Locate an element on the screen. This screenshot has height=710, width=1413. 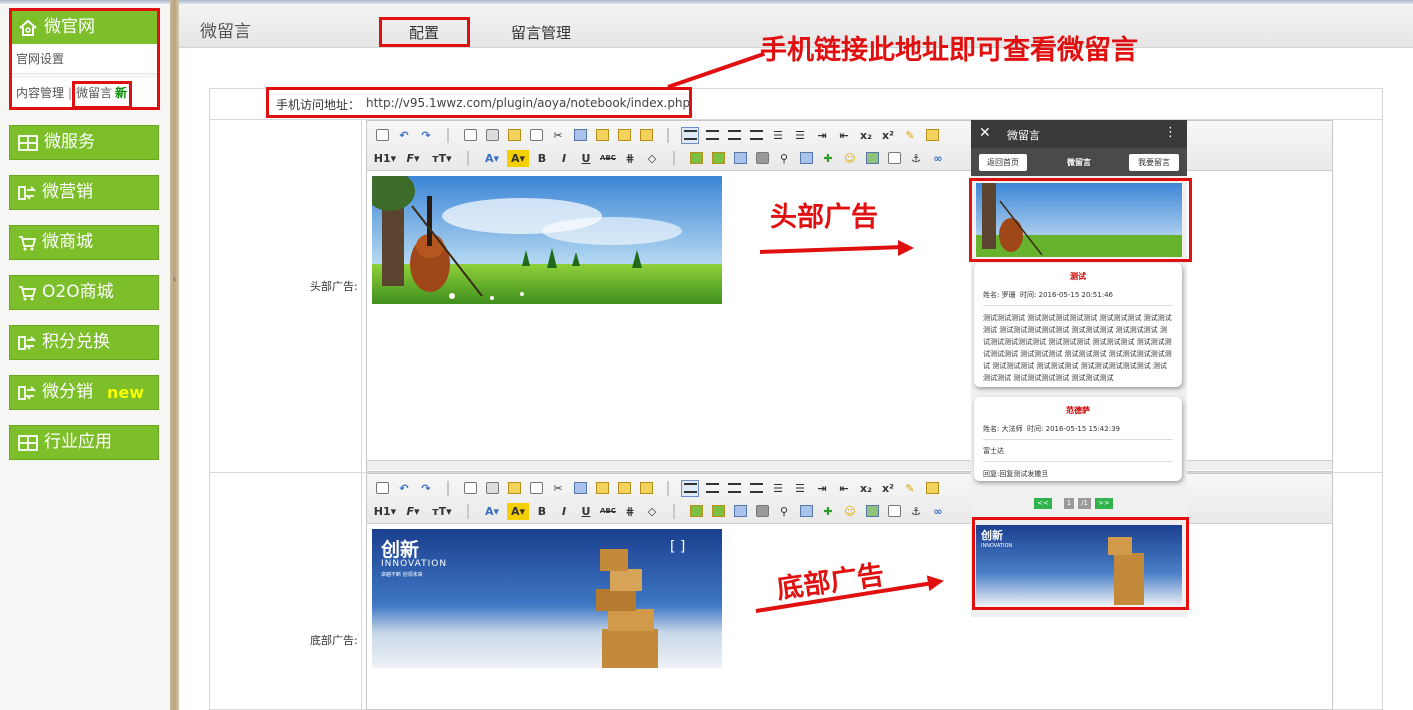
font-size-dropdown: тT ▾ is located at coordinates (442, 158).